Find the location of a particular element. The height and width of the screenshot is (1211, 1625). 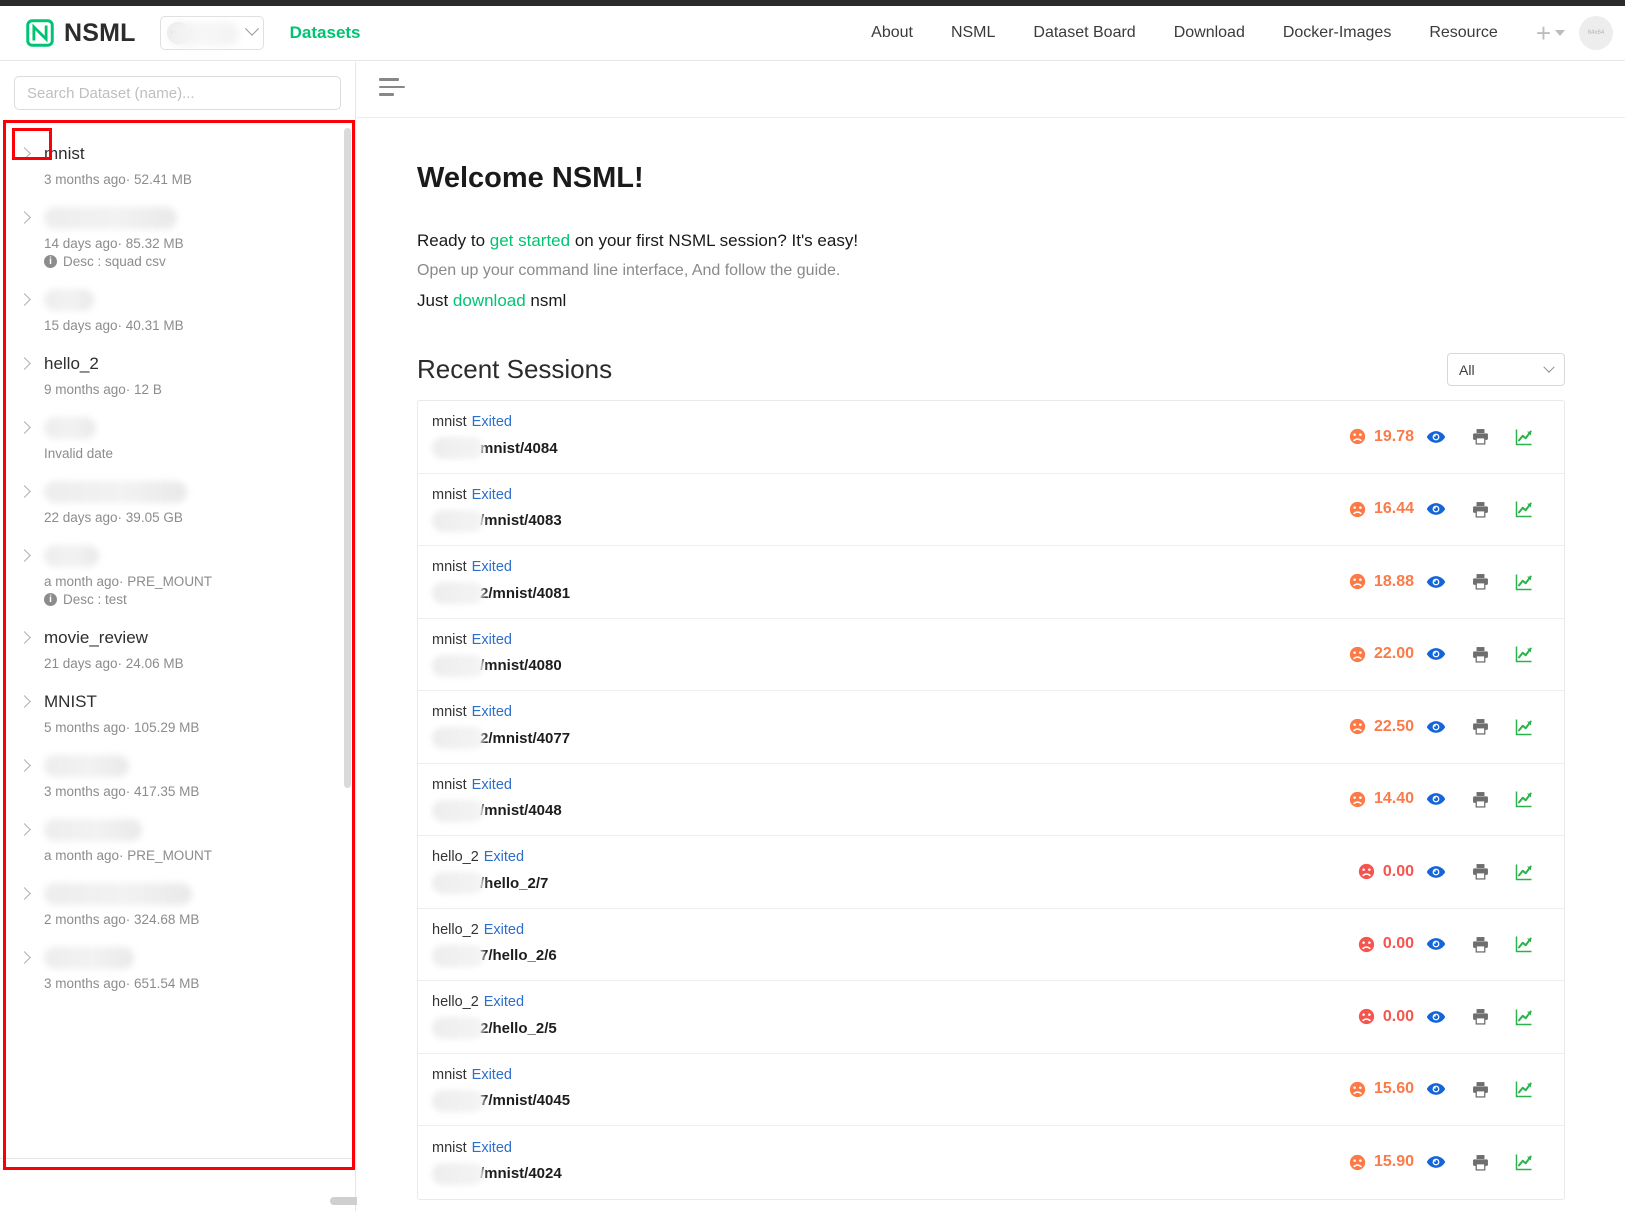

table-row: hello_2 Exited 7/hello_2/6 0.00 is located at coordinates (991, 945).